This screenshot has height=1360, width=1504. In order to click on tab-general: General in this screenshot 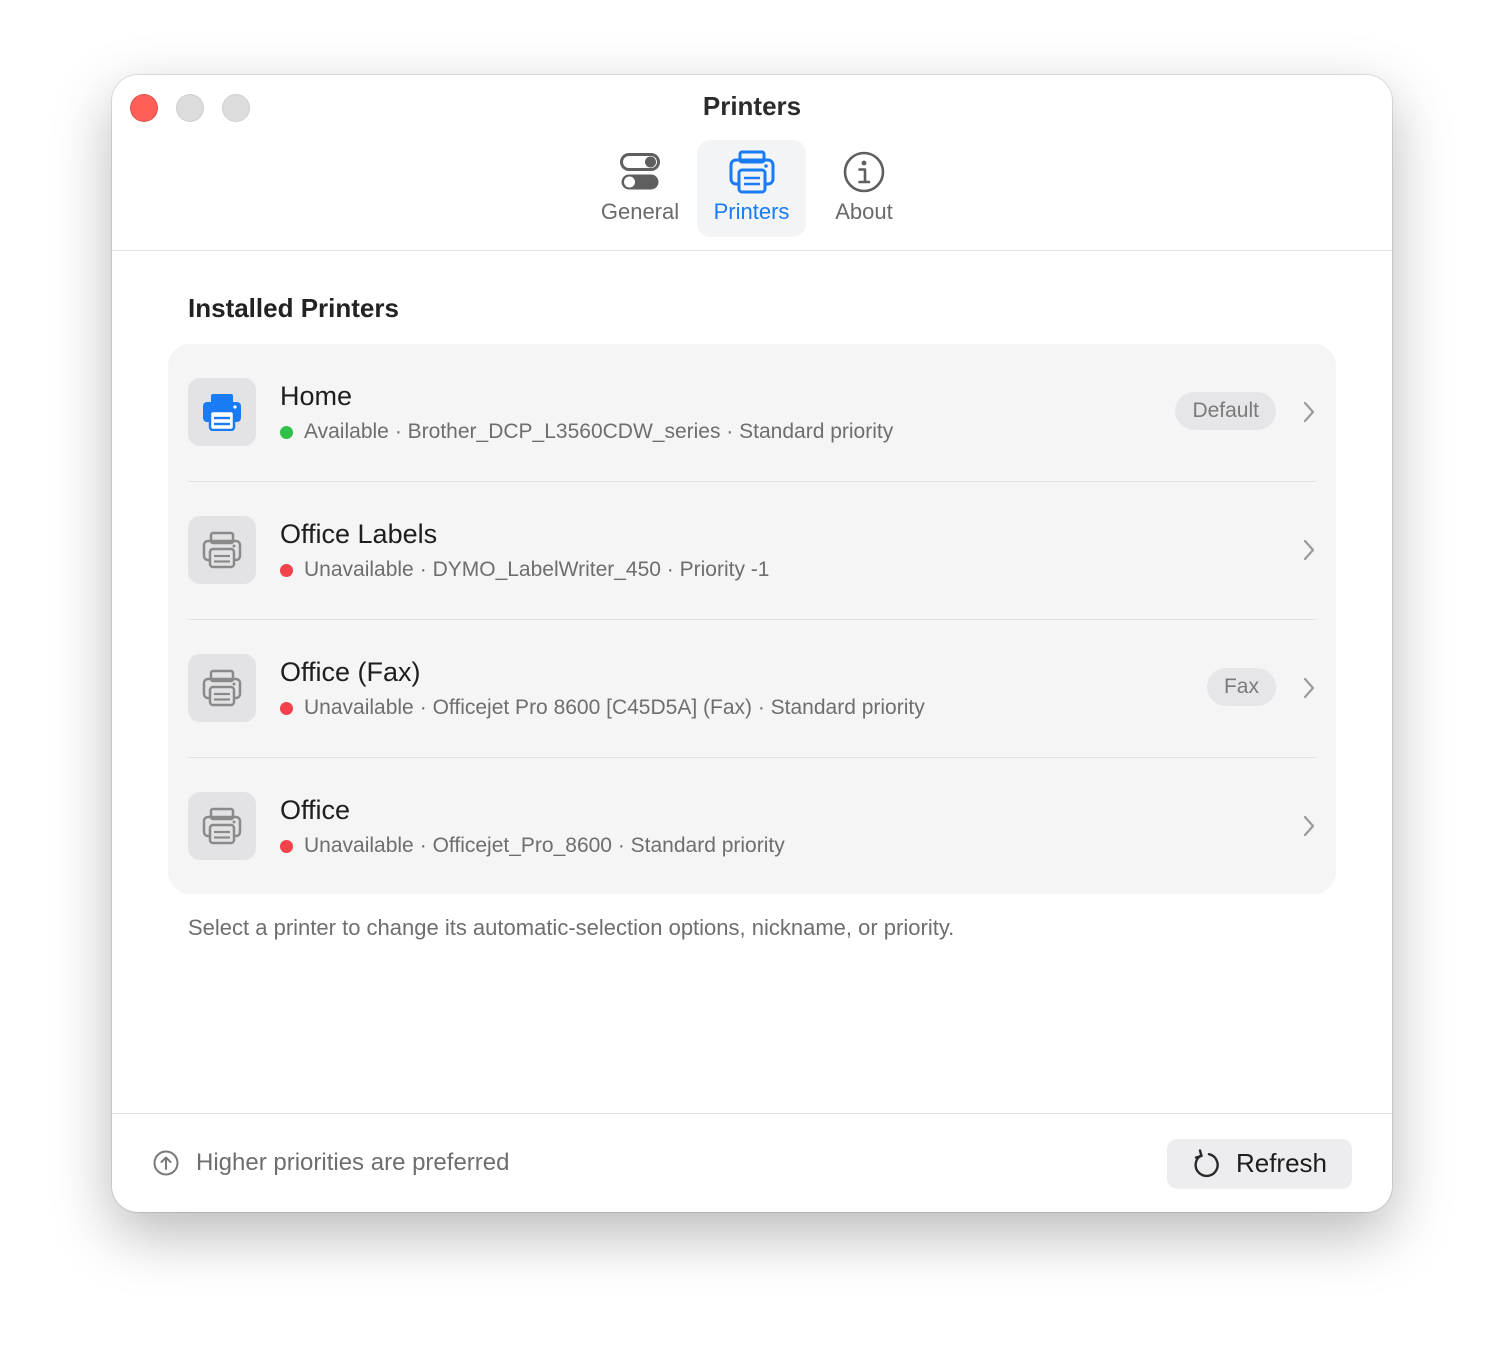, I will do `click(640, 188)`.